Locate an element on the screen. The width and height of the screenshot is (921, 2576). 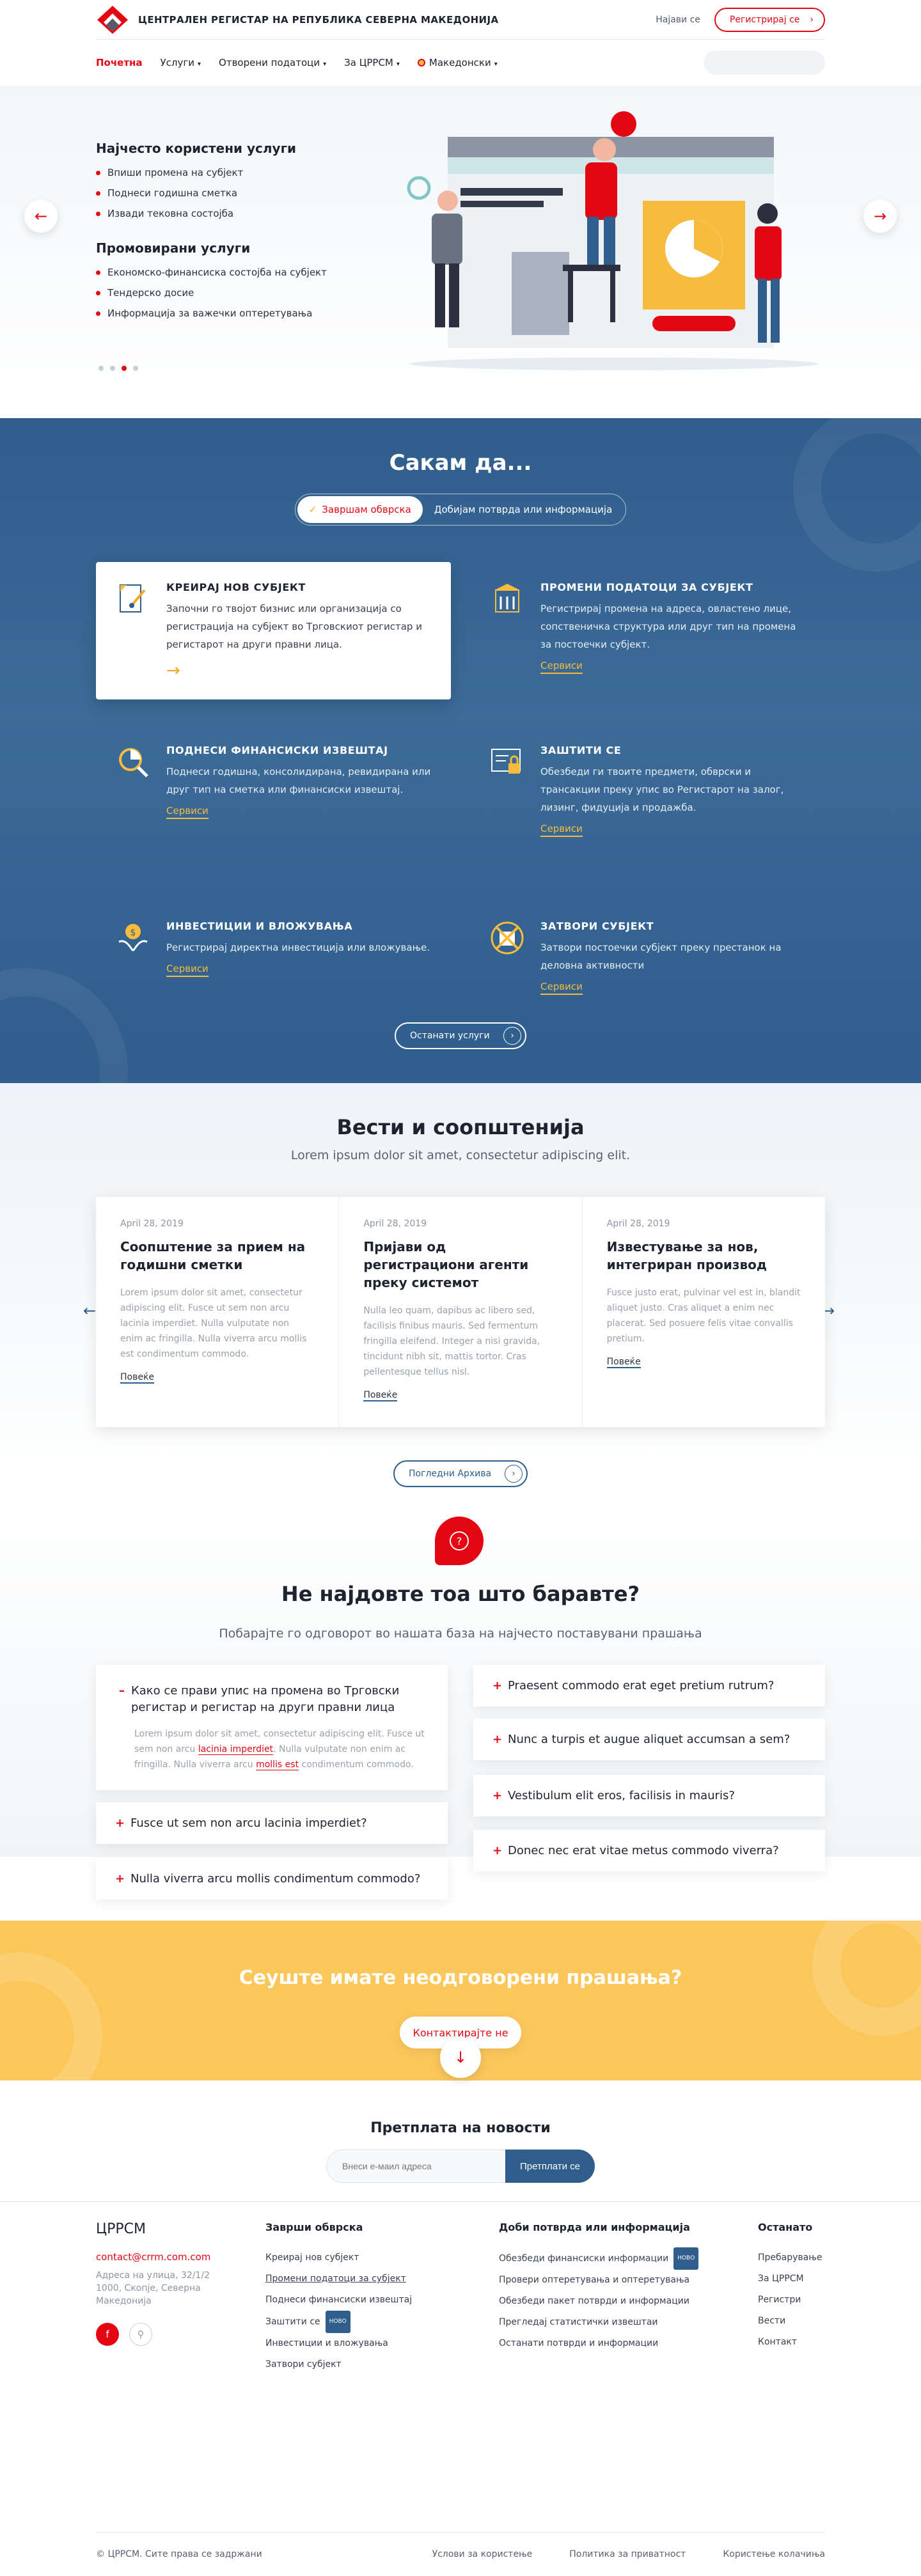
hero-next-arrow-icon: → is located at coordinates (880, 216).